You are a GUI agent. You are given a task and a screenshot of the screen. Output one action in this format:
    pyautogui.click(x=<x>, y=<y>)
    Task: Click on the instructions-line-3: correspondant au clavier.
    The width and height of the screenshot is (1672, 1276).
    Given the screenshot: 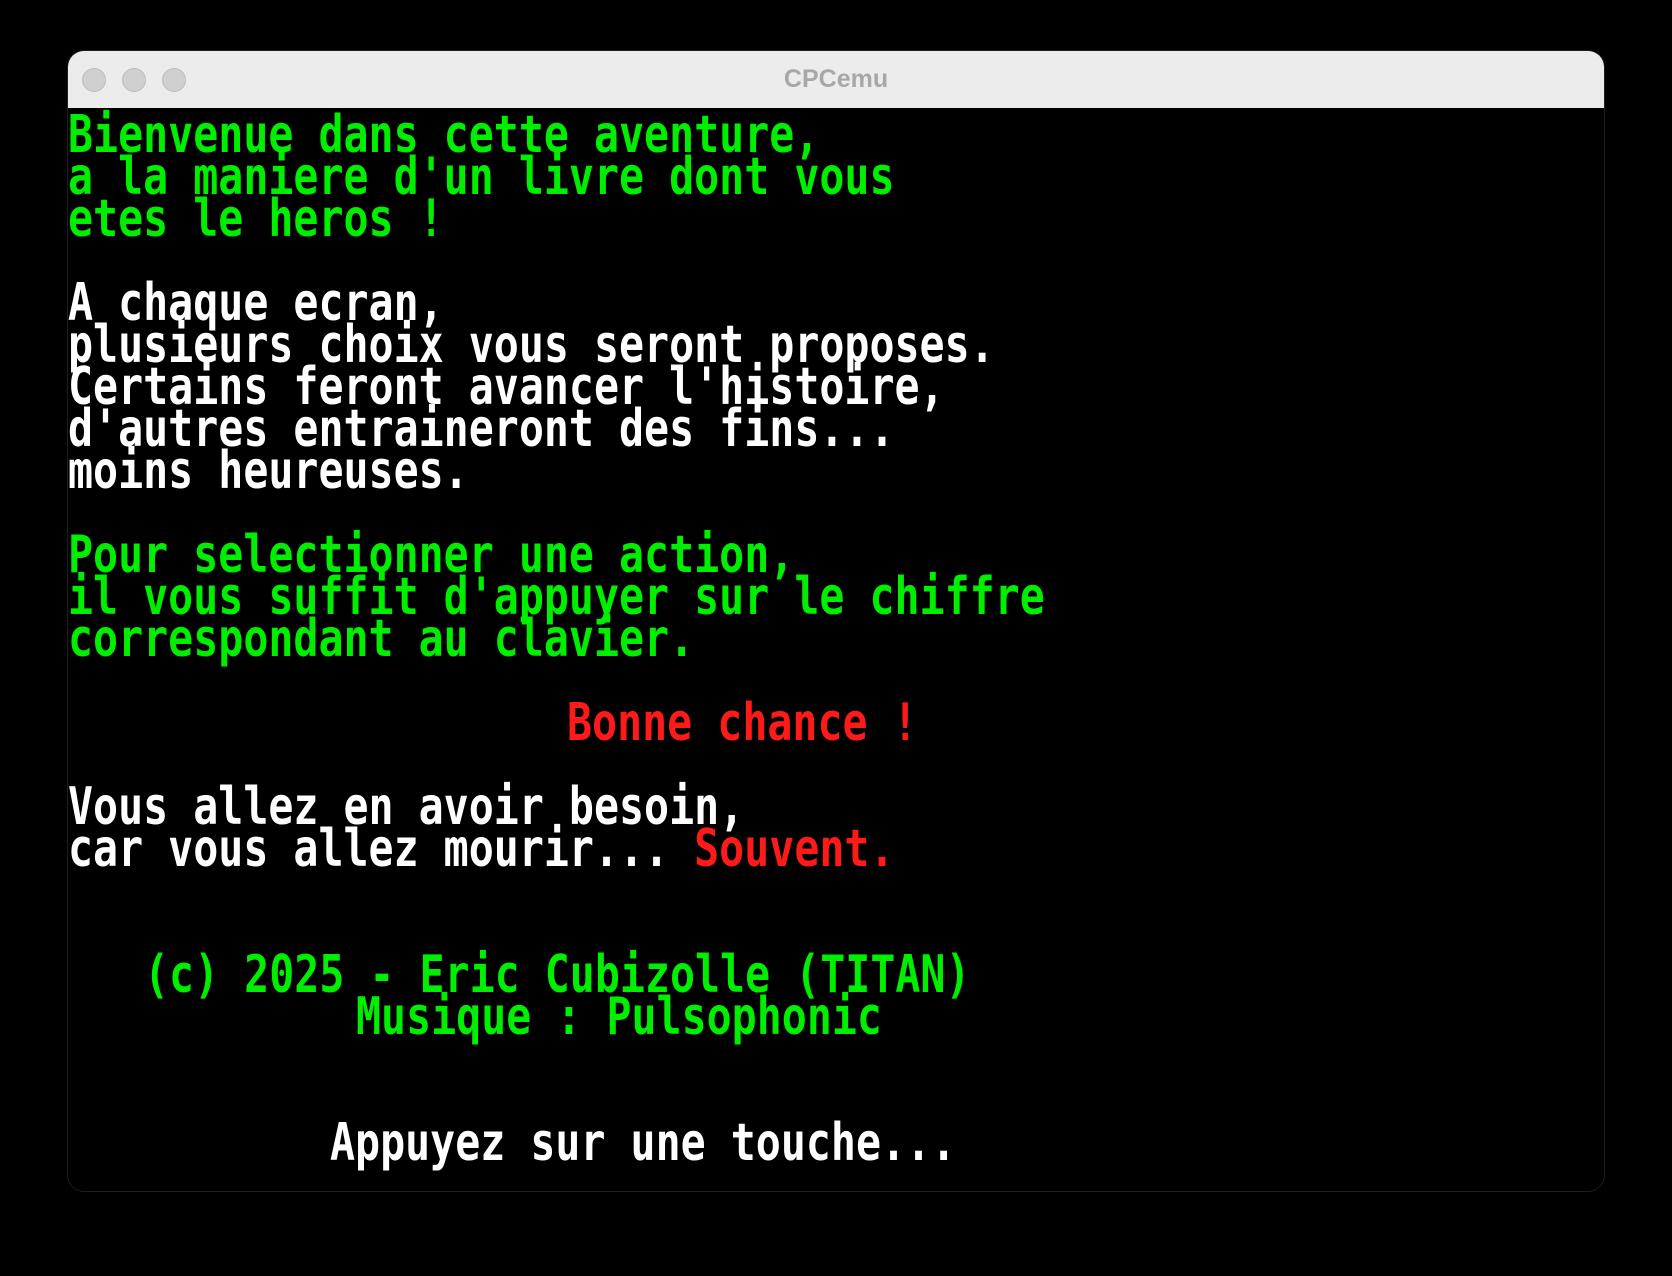 What is the action you would take?
    pyautogui.click(x=381, y=639)
    